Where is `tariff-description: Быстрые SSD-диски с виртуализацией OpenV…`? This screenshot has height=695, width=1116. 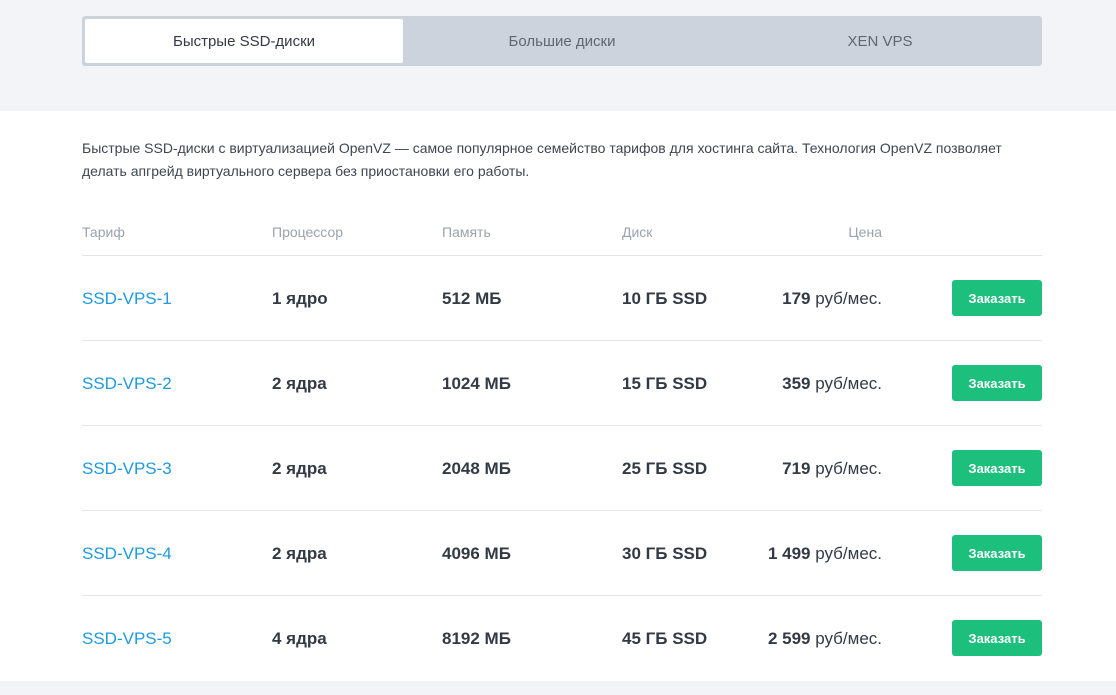 tariff-description: Быстрые SSD-диски с виртуализацией OpenV… is located at coordinates (542, 159).